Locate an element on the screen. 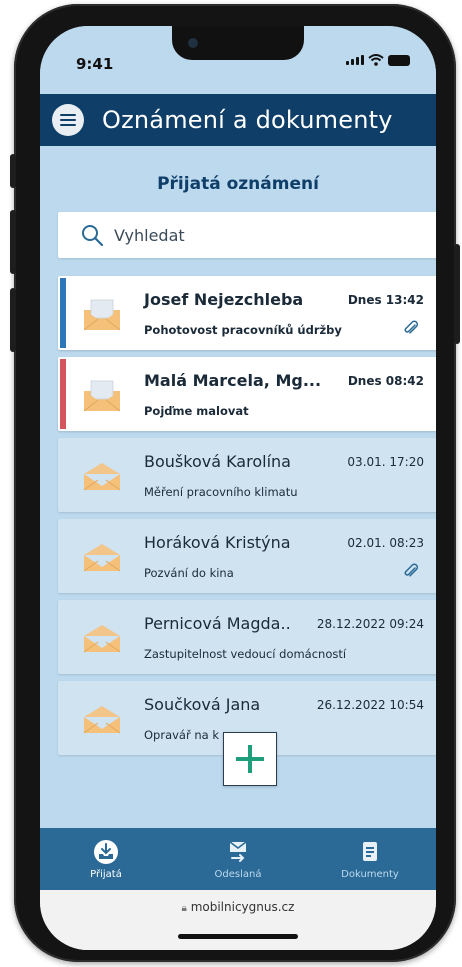  mute-switch is located at coordinates (13, 171).